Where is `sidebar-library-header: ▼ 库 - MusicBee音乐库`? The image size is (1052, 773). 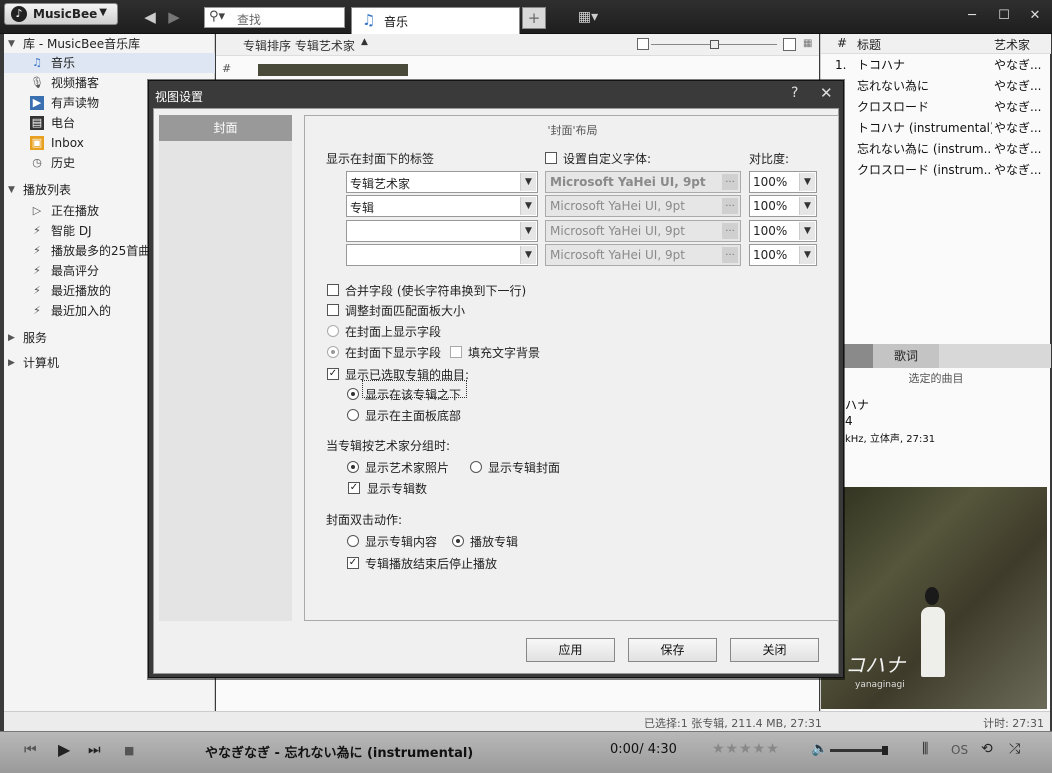 sidebar-library-header: ▼ 库 - MusicBee音乐库 is located at coordinates (109, 44).